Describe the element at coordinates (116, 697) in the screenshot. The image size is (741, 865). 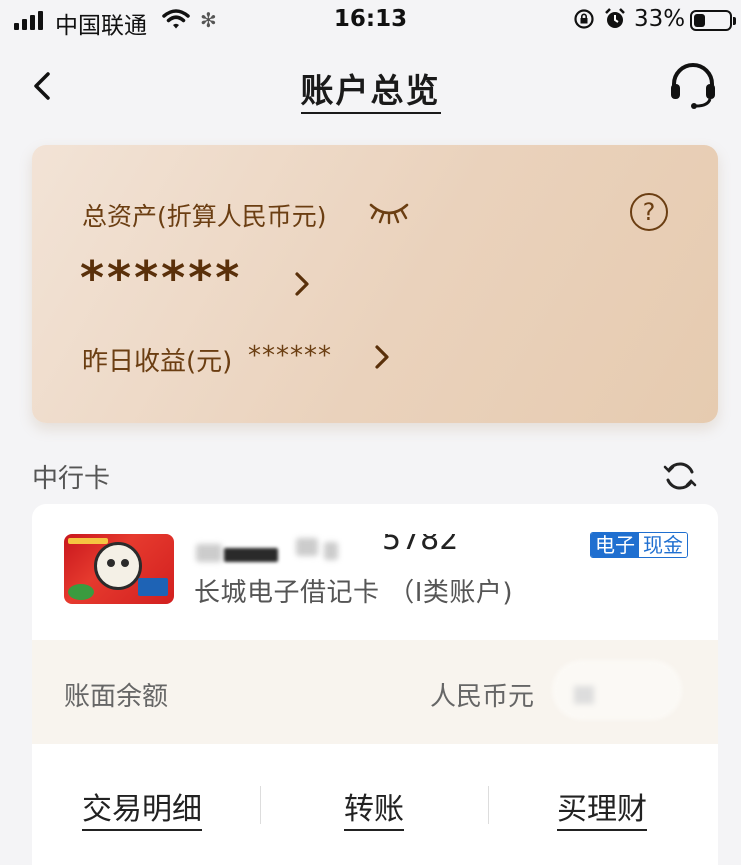
I see `balance-label: 账面余额` at that location.